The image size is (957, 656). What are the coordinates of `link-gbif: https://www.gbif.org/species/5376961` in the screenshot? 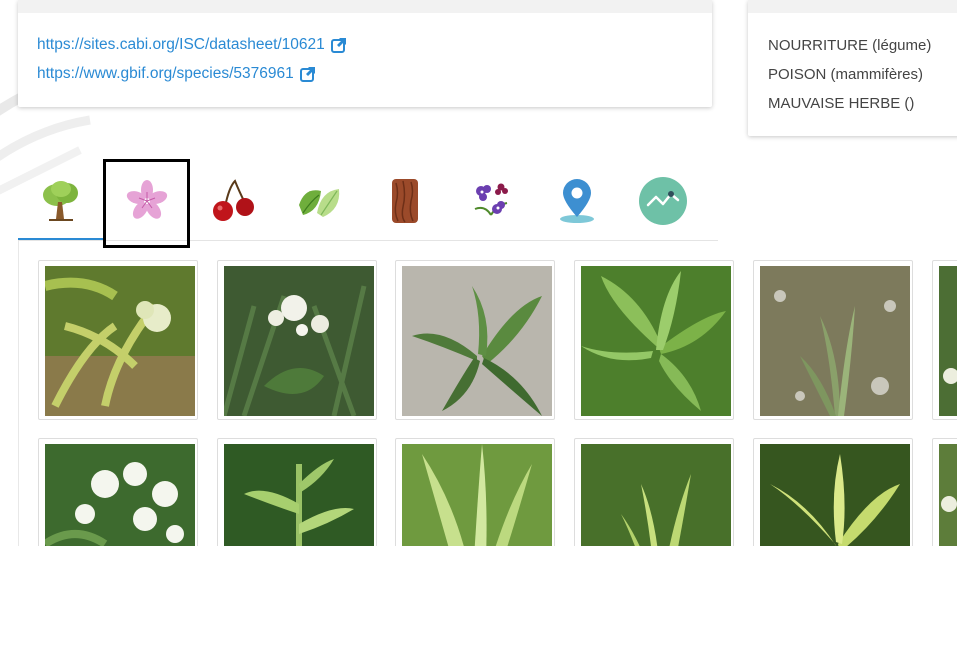 It's located at (176, 74).